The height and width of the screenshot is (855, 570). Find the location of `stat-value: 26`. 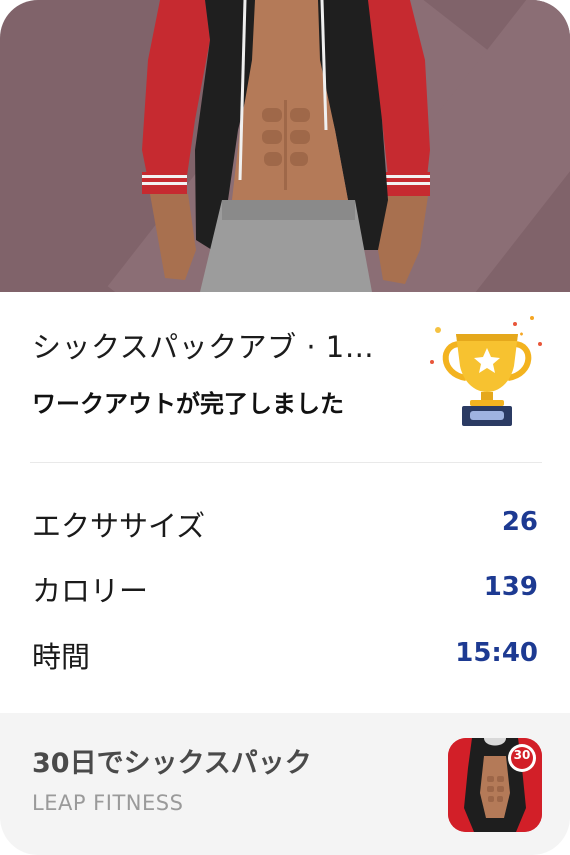

stat-value: 26 is located at coordinates (519, 522).